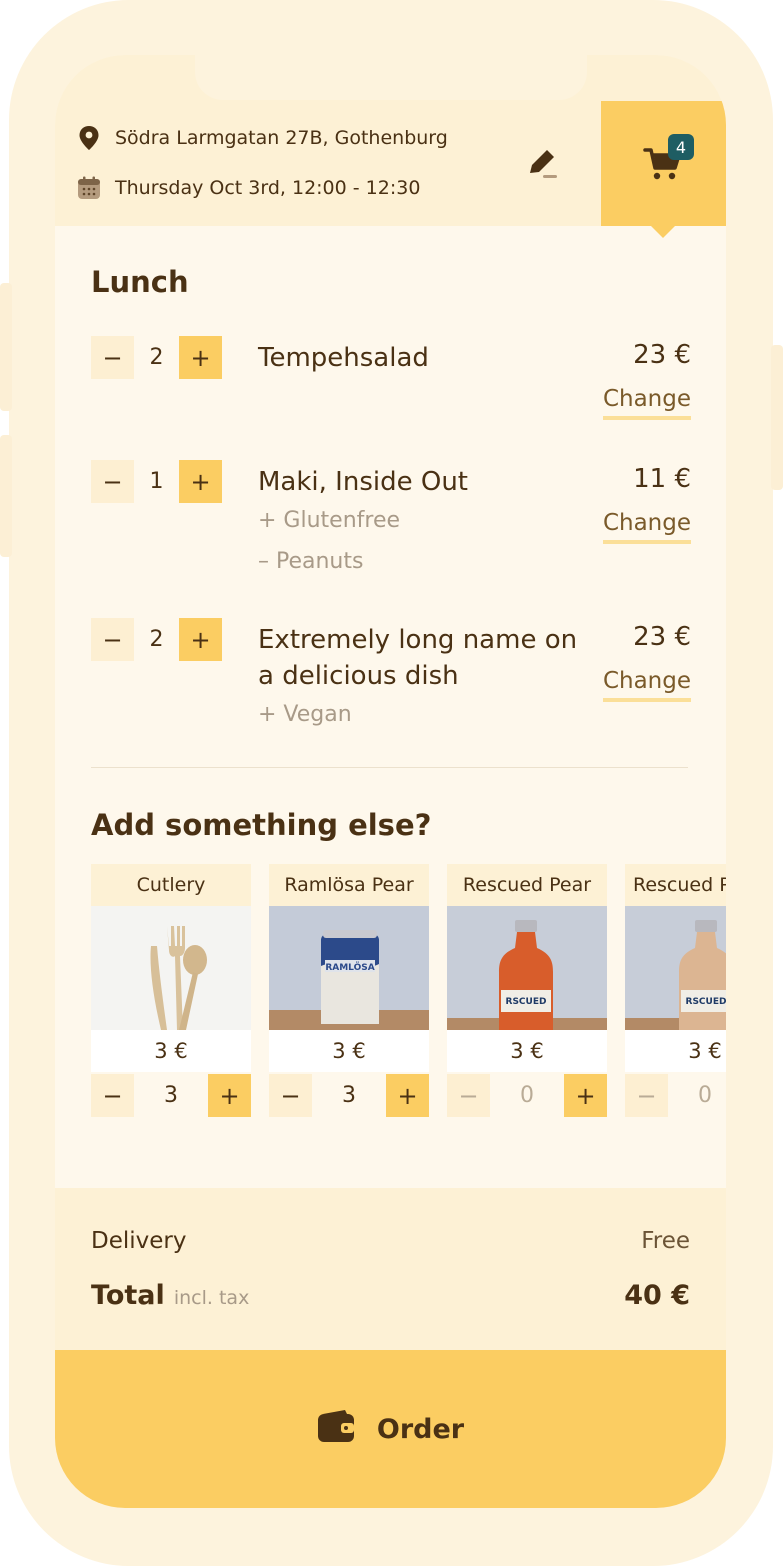  I want to click on addon-card: Cutlery 3 € − 3 +, so click(171, 990).